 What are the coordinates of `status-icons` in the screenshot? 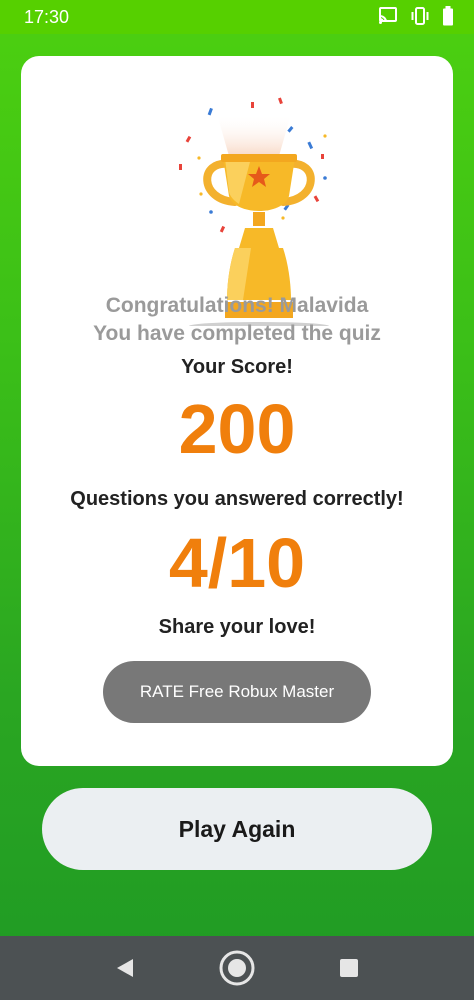 It's located at (416, 16).